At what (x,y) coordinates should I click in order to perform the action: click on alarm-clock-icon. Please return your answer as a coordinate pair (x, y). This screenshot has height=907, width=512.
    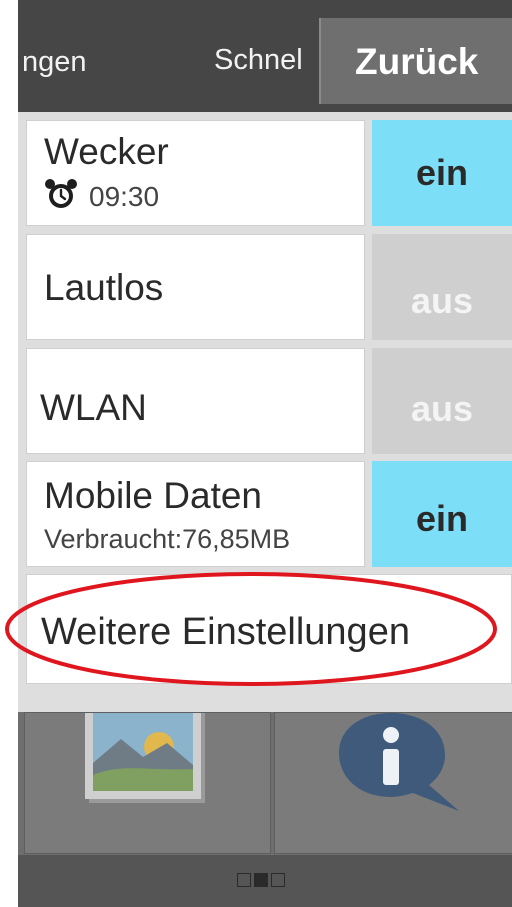
    Looking at the image, I should click on (61, 193).